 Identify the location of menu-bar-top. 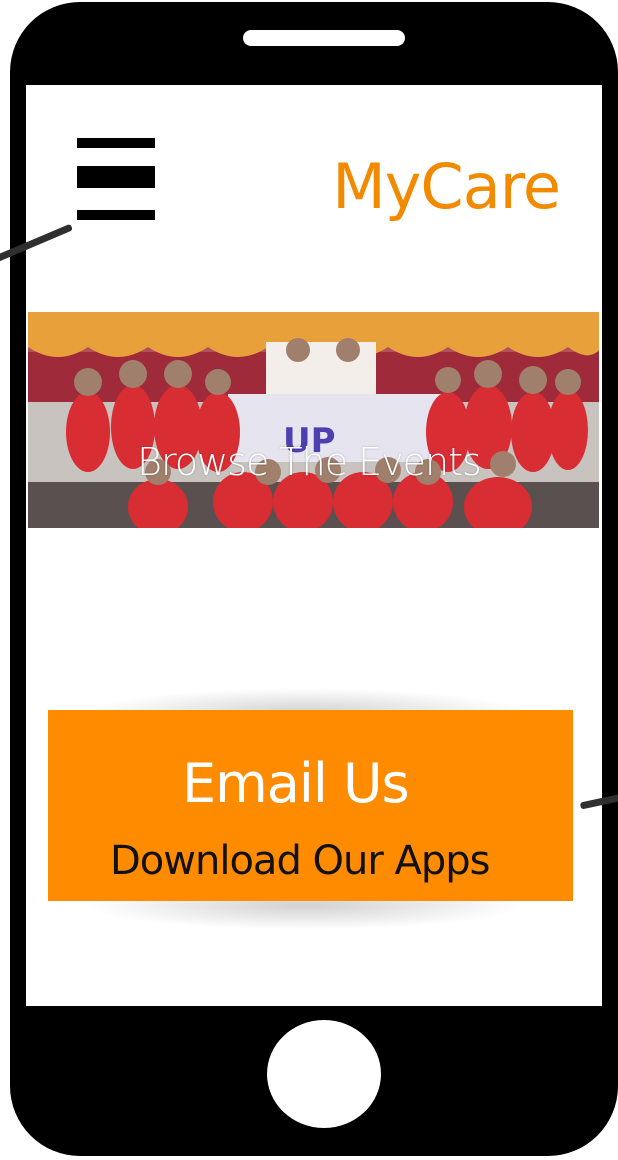
(116, 143).